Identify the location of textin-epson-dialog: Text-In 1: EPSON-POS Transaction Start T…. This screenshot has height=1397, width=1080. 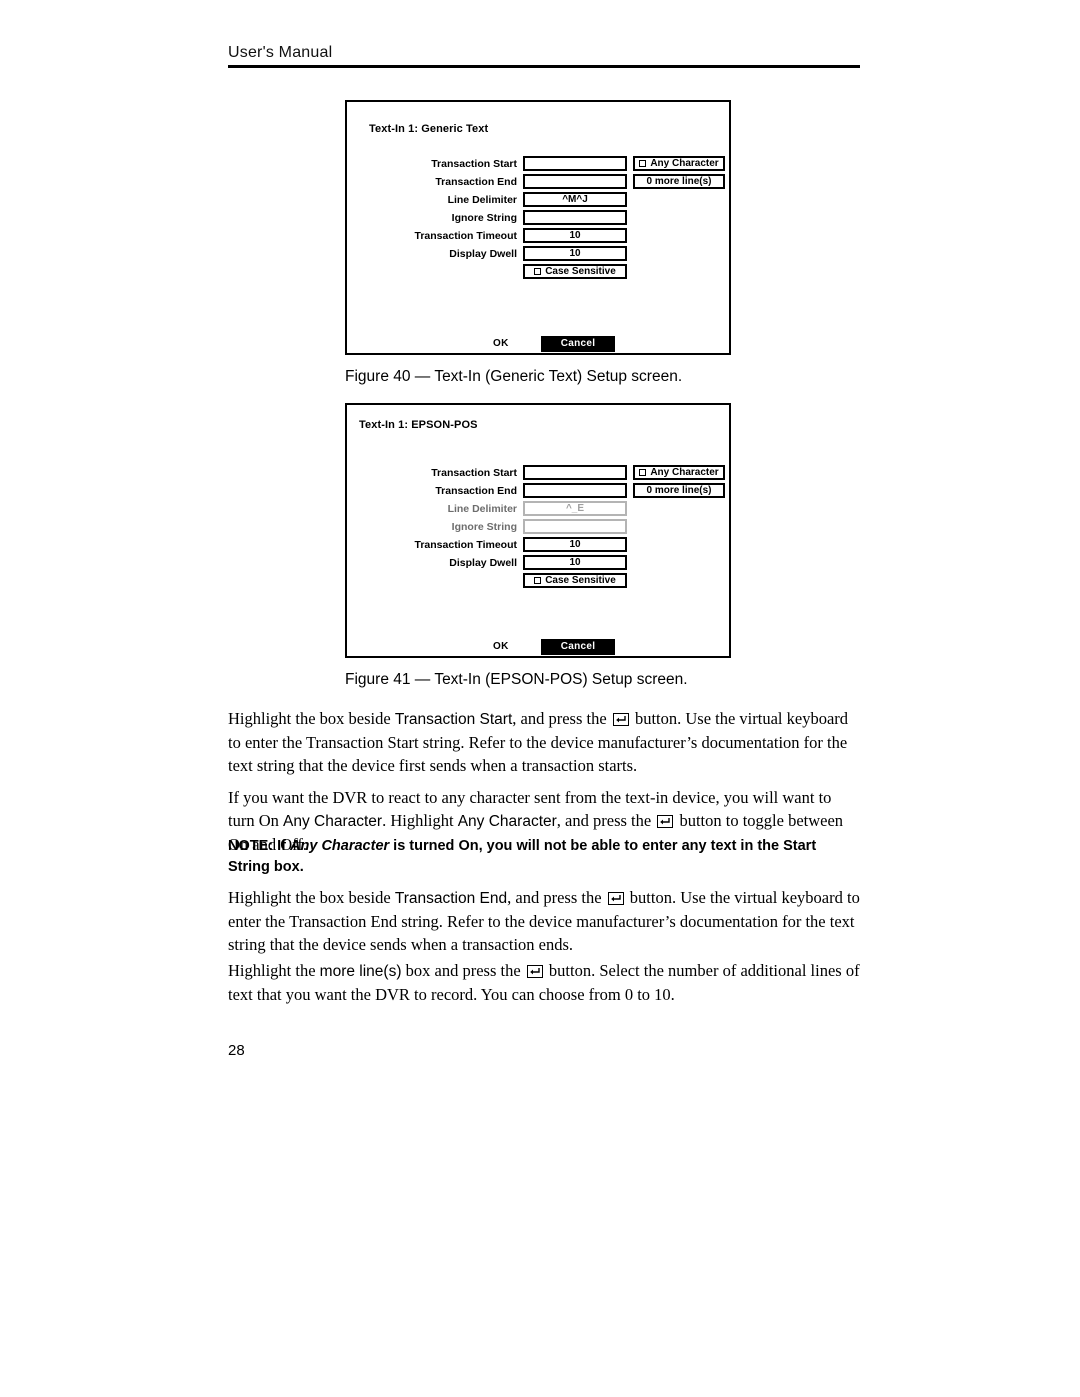
(538, 530).